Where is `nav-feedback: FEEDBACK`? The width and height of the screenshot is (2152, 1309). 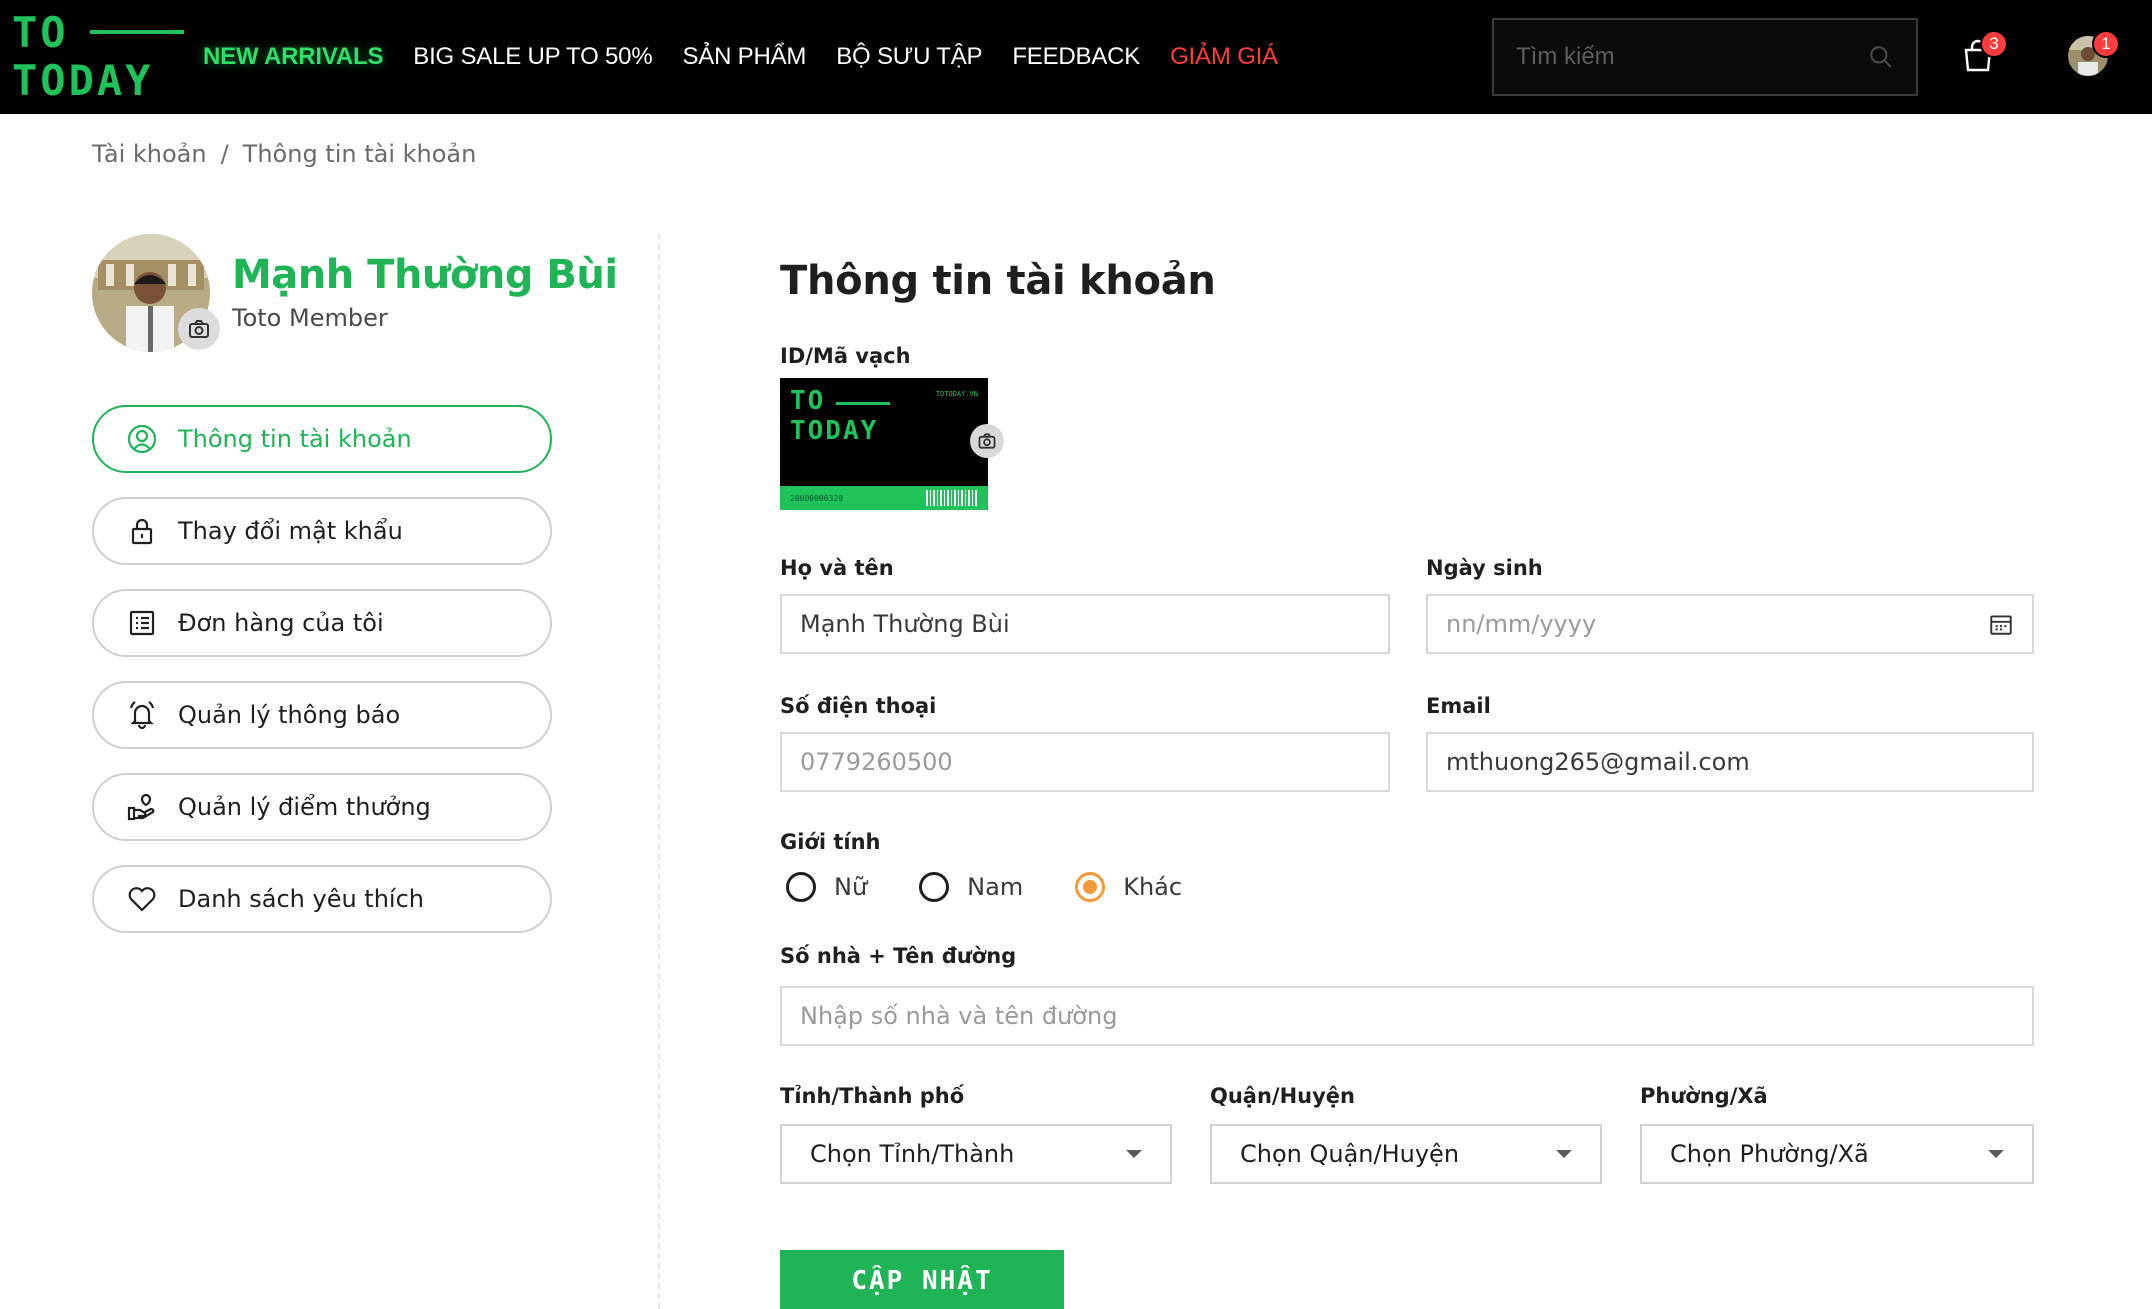
nav-feedback: FEEDBACK is located at coordinates (1076, 57).